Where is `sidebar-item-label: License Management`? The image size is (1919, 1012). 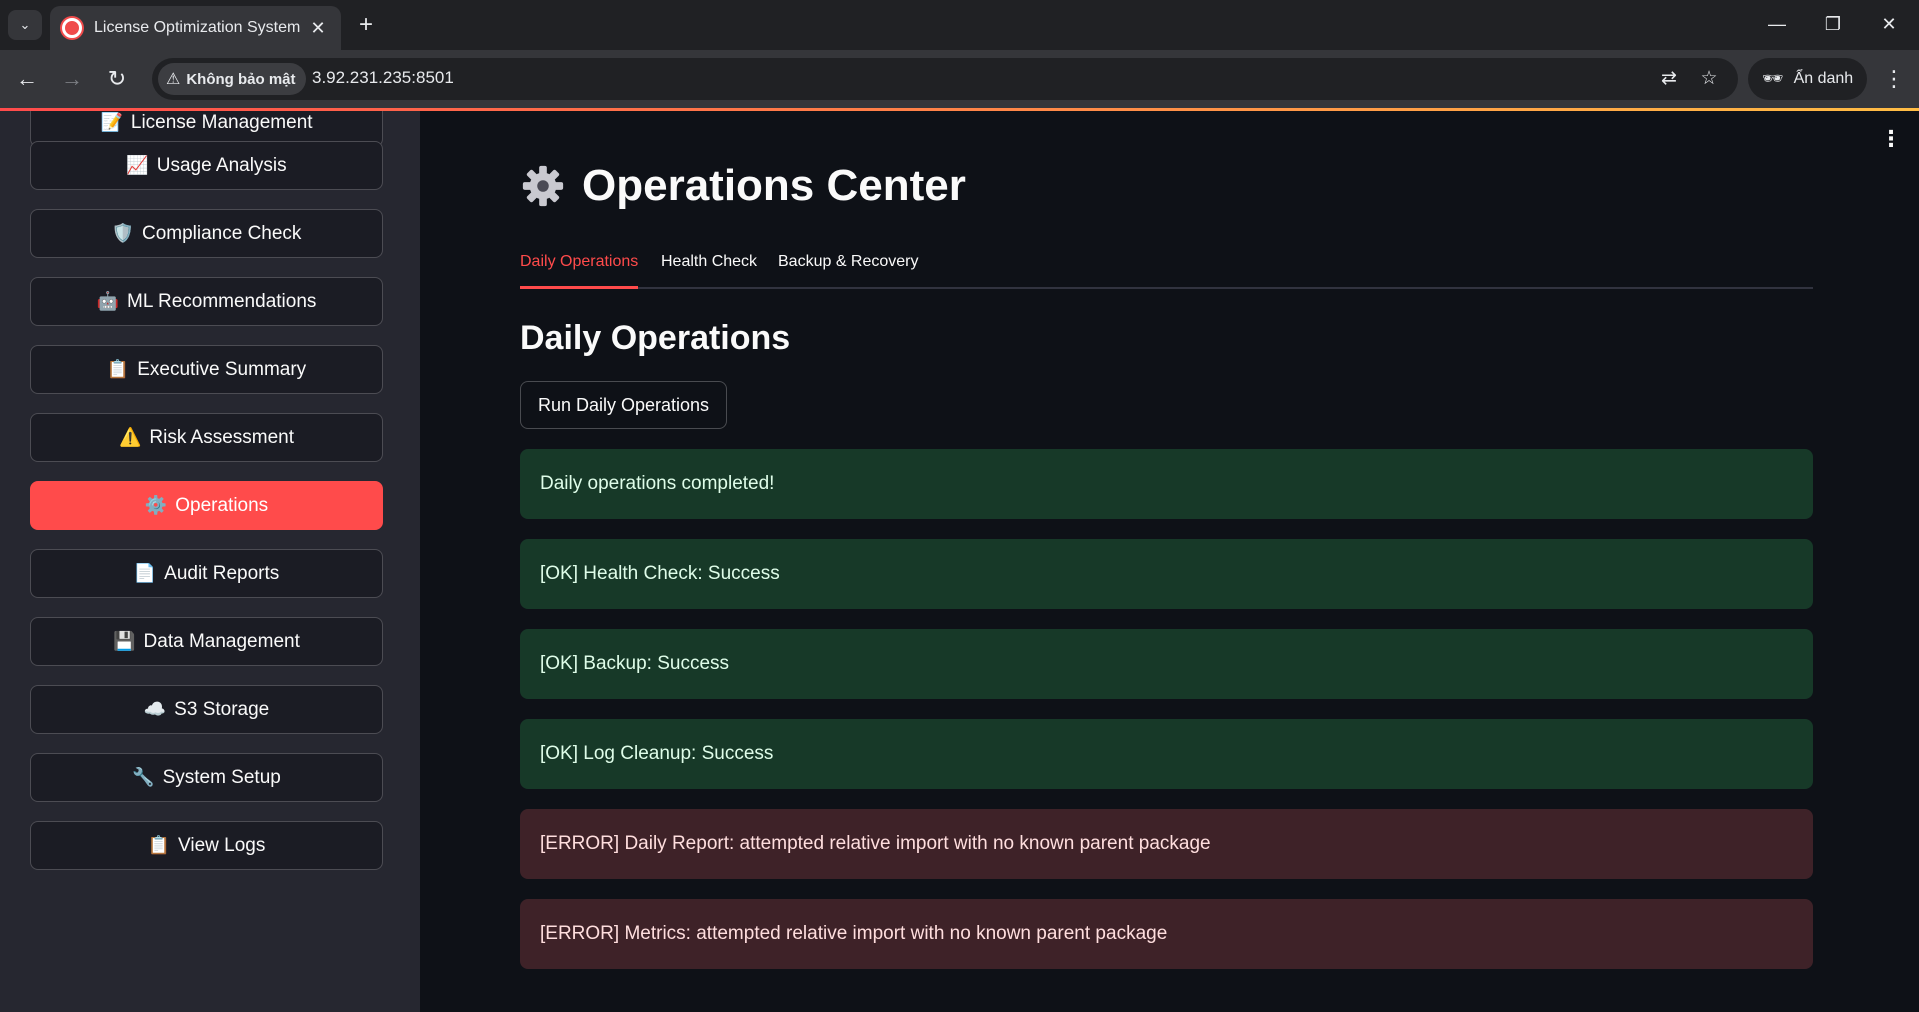 sidebar-item-label: License Management is located at coordinates (221, 122).